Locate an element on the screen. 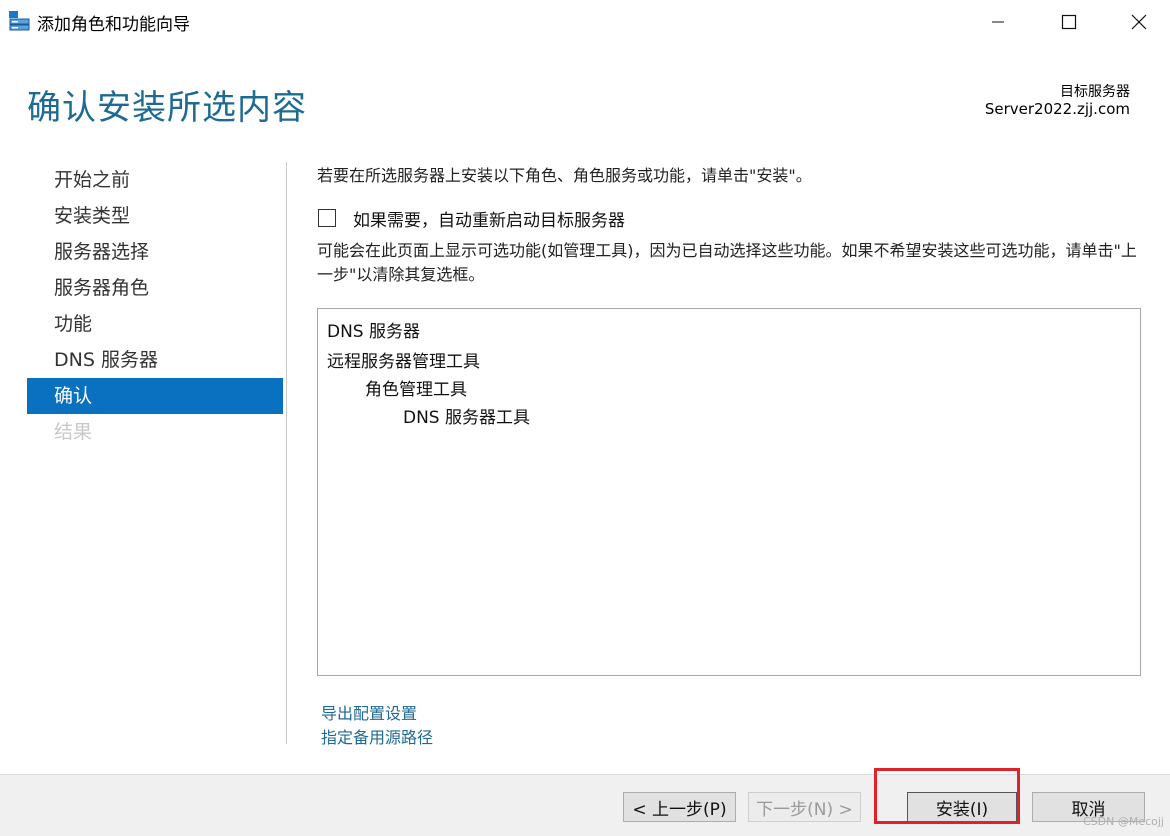  maximize-button is located at coordinates (1069, 22).